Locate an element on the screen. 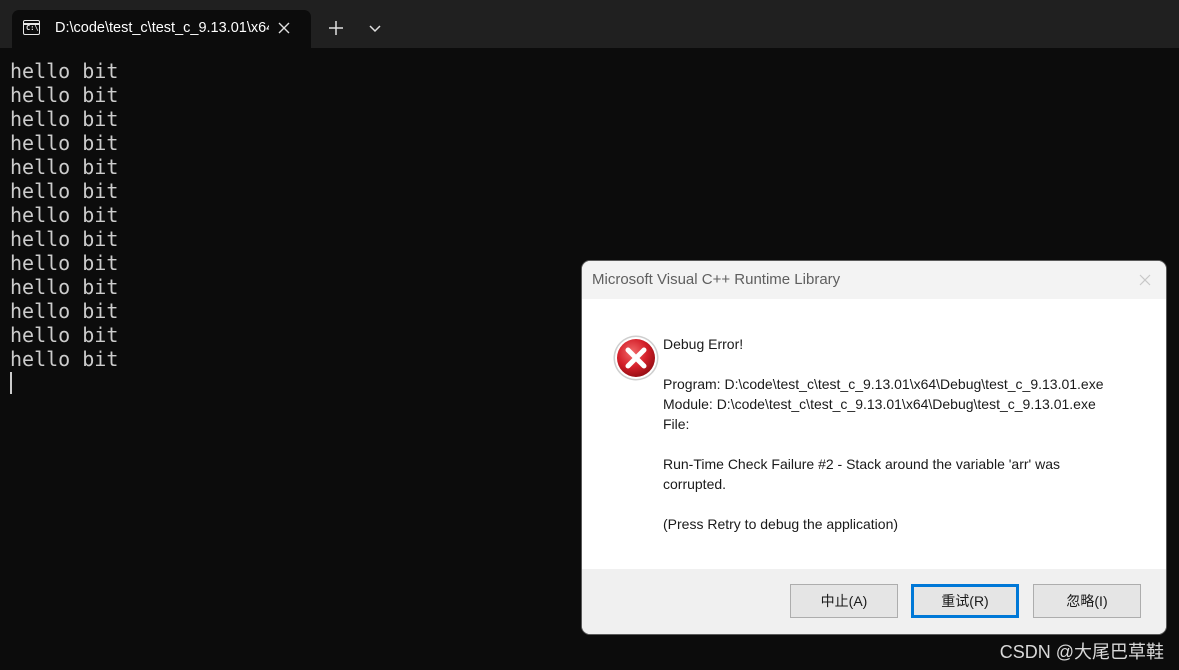 This screenshot has width=1179, height=670. dialog-titlebar: Microsoft Visual C++ Runtime Library is located at coordinates (874, 280).